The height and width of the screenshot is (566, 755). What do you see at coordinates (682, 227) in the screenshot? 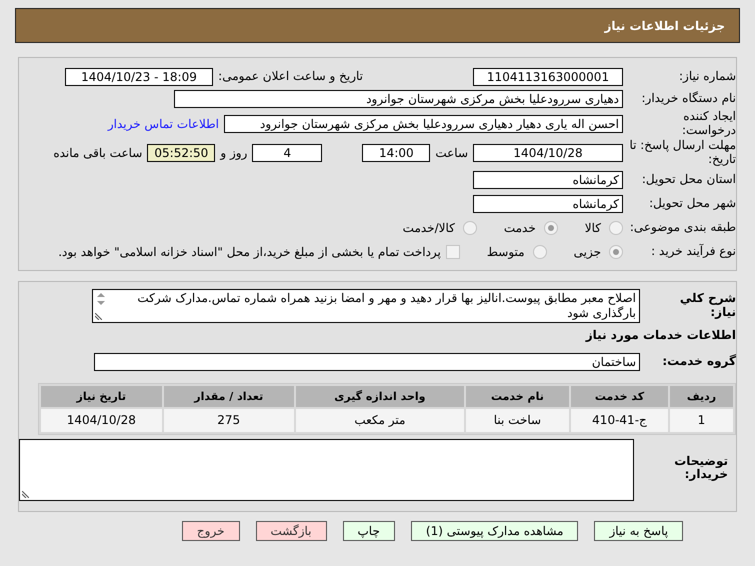
I see `field-label: طبقه بندی موضوعی:` at bounding box center [682, 227].